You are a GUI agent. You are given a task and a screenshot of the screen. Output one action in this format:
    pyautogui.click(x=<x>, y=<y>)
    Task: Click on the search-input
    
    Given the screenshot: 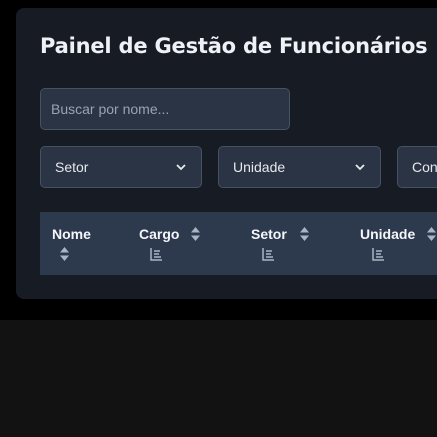 What is the action you would take?
    pyautogui.click(x=165, y=109)
    